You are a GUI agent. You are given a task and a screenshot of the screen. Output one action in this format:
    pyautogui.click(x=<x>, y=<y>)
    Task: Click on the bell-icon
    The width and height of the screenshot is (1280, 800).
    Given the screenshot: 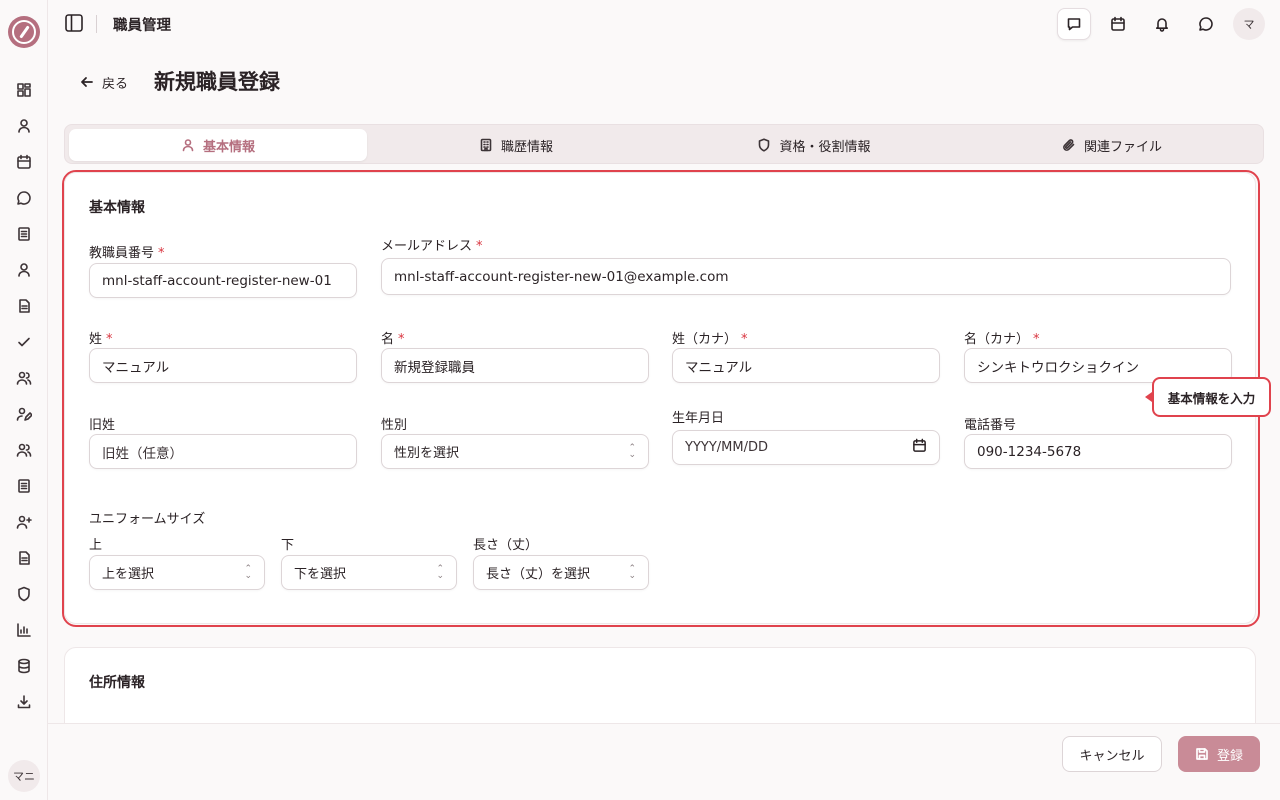 What is the action you would take?
    pyautogui.click(x=1162, y=24)
    